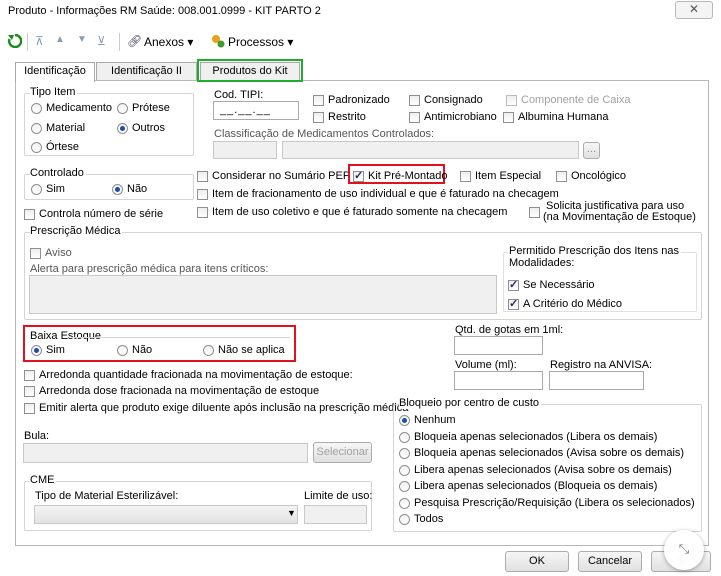 The image size is (721, 576). What do you see at coordinates (508, 117) in the screenshot?
I see `checkbox-albumina` at bounding box center [508, 117].